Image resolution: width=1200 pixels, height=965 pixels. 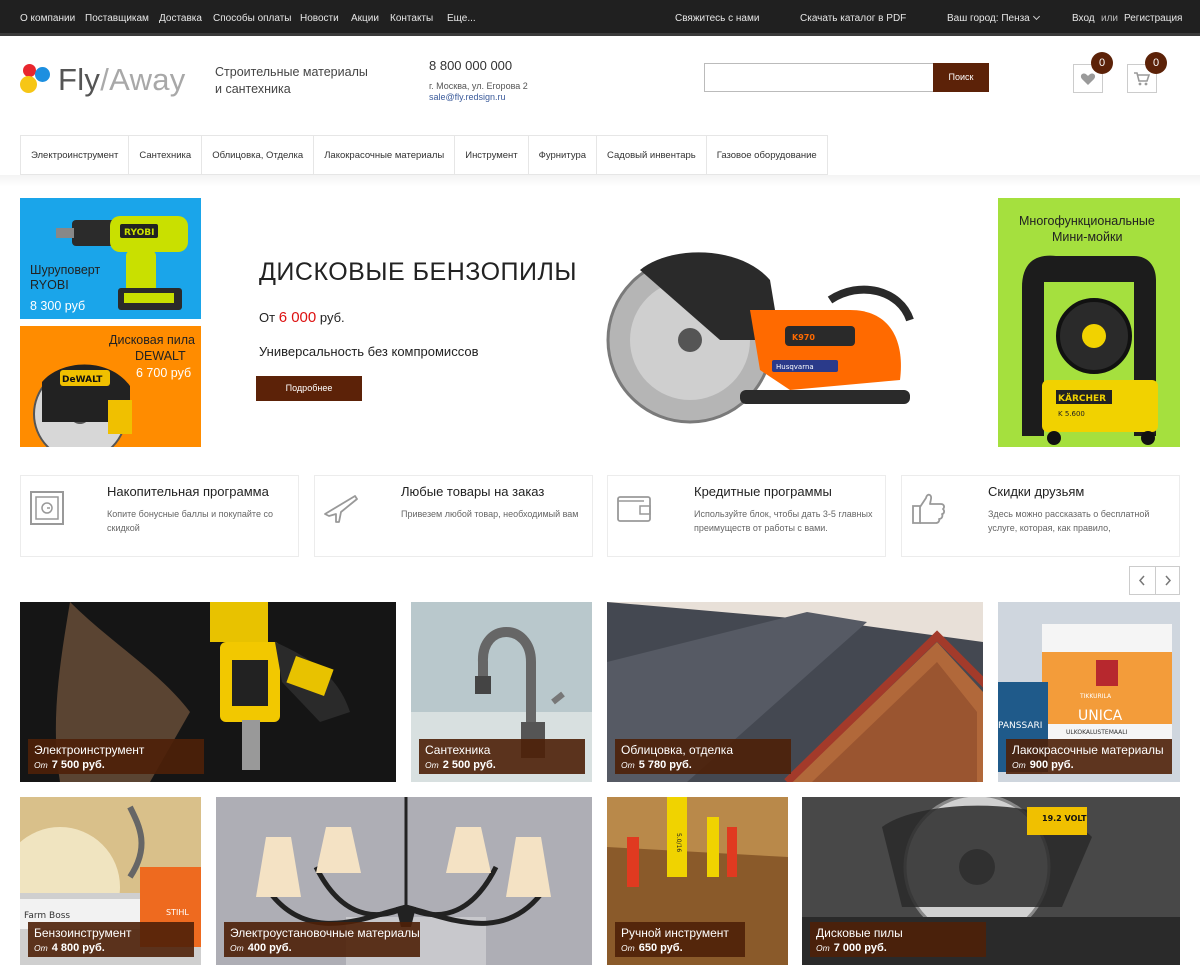 What do you see at coordinates (78, 765) in the screenshot?
I see `tile-price-value: 7 500 руб.` at bounding box center [78, 765].